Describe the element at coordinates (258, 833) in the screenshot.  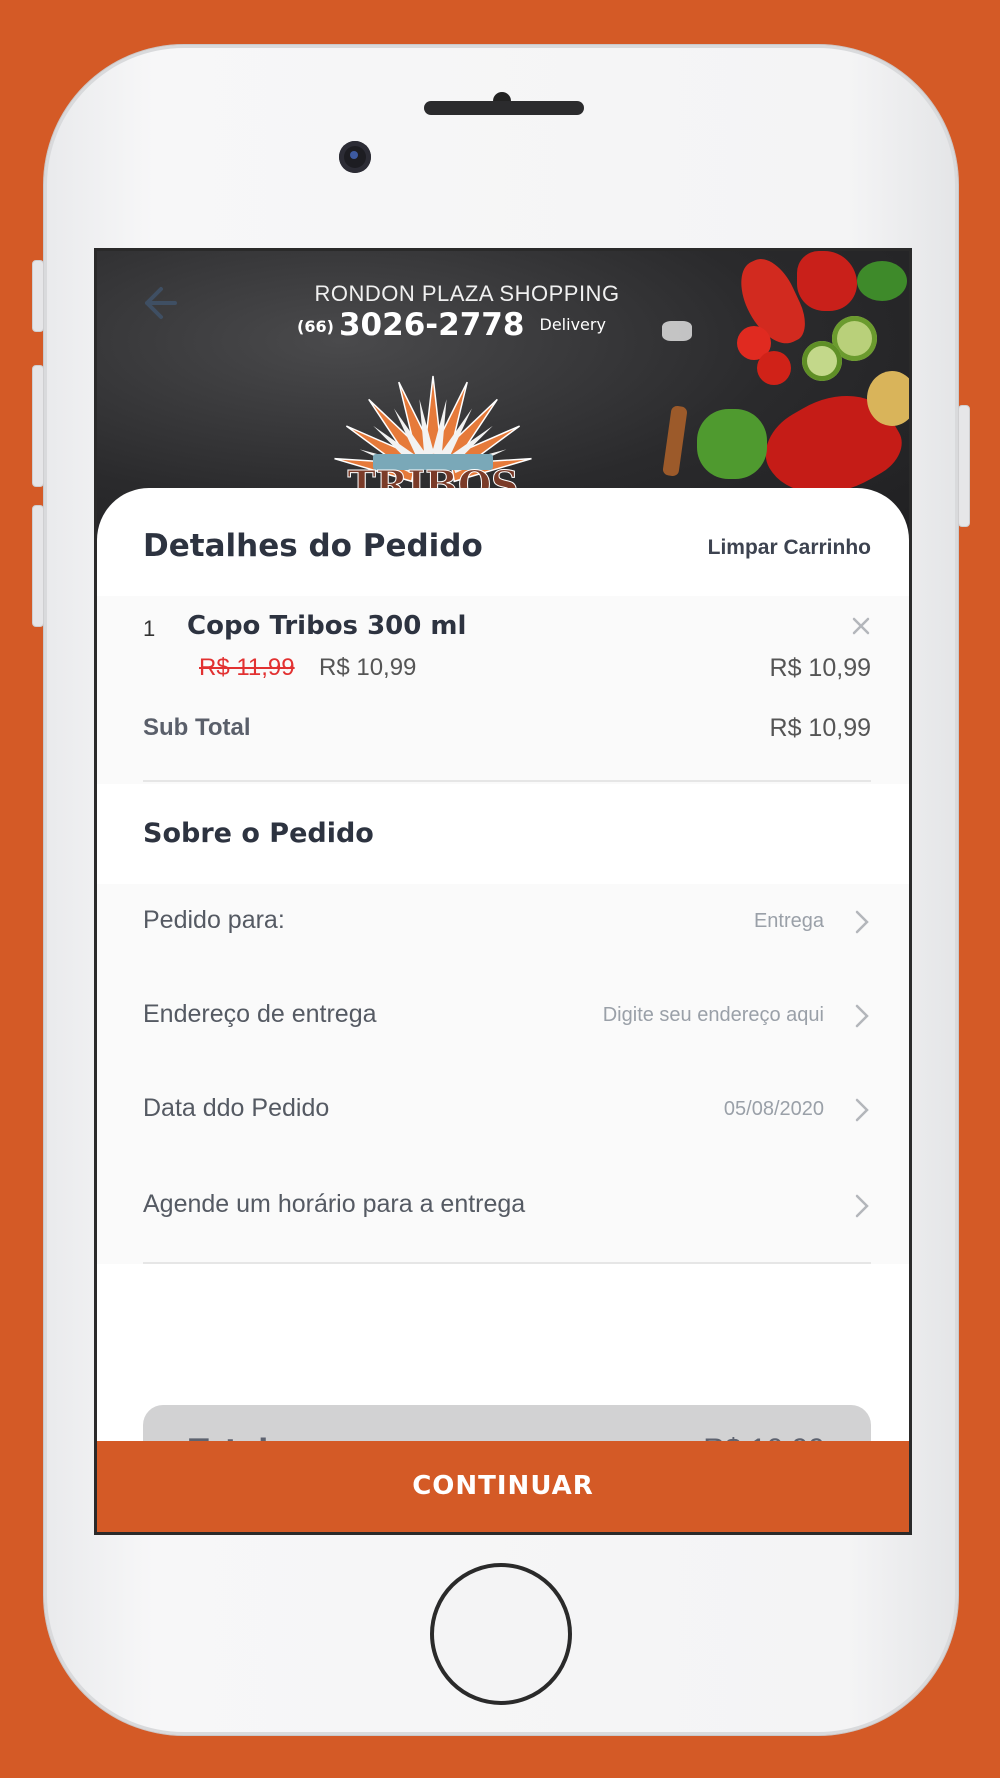
I see `about-order-title: Sobre o Pedido` at that location.